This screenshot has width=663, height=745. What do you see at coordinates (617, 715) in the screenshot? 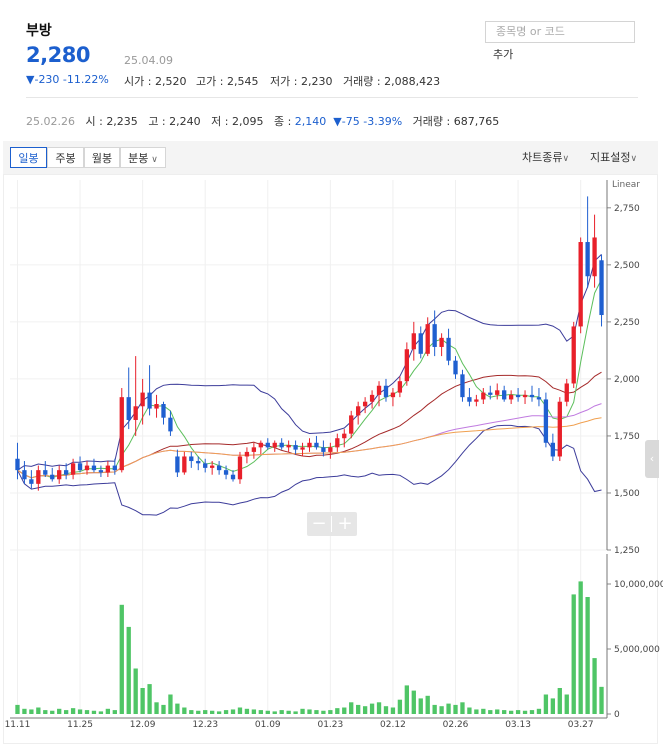
I see `volume-tick-label: 0` at bounding box center [617, 715].